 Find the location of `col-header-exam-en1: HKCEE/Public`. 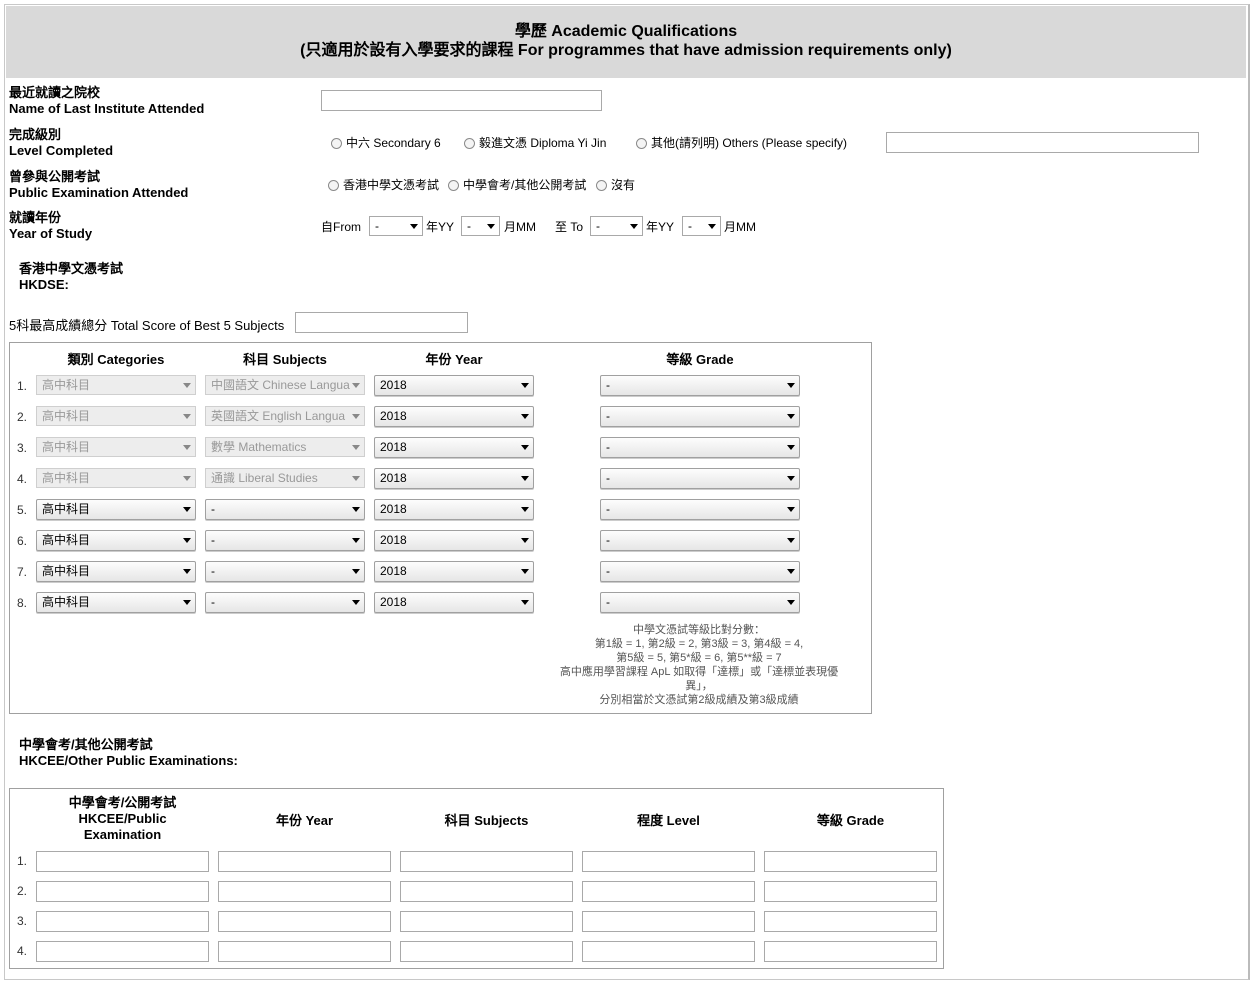

col-header-exam-en1: HKCEE/Public is located at coordinates (122, 818).